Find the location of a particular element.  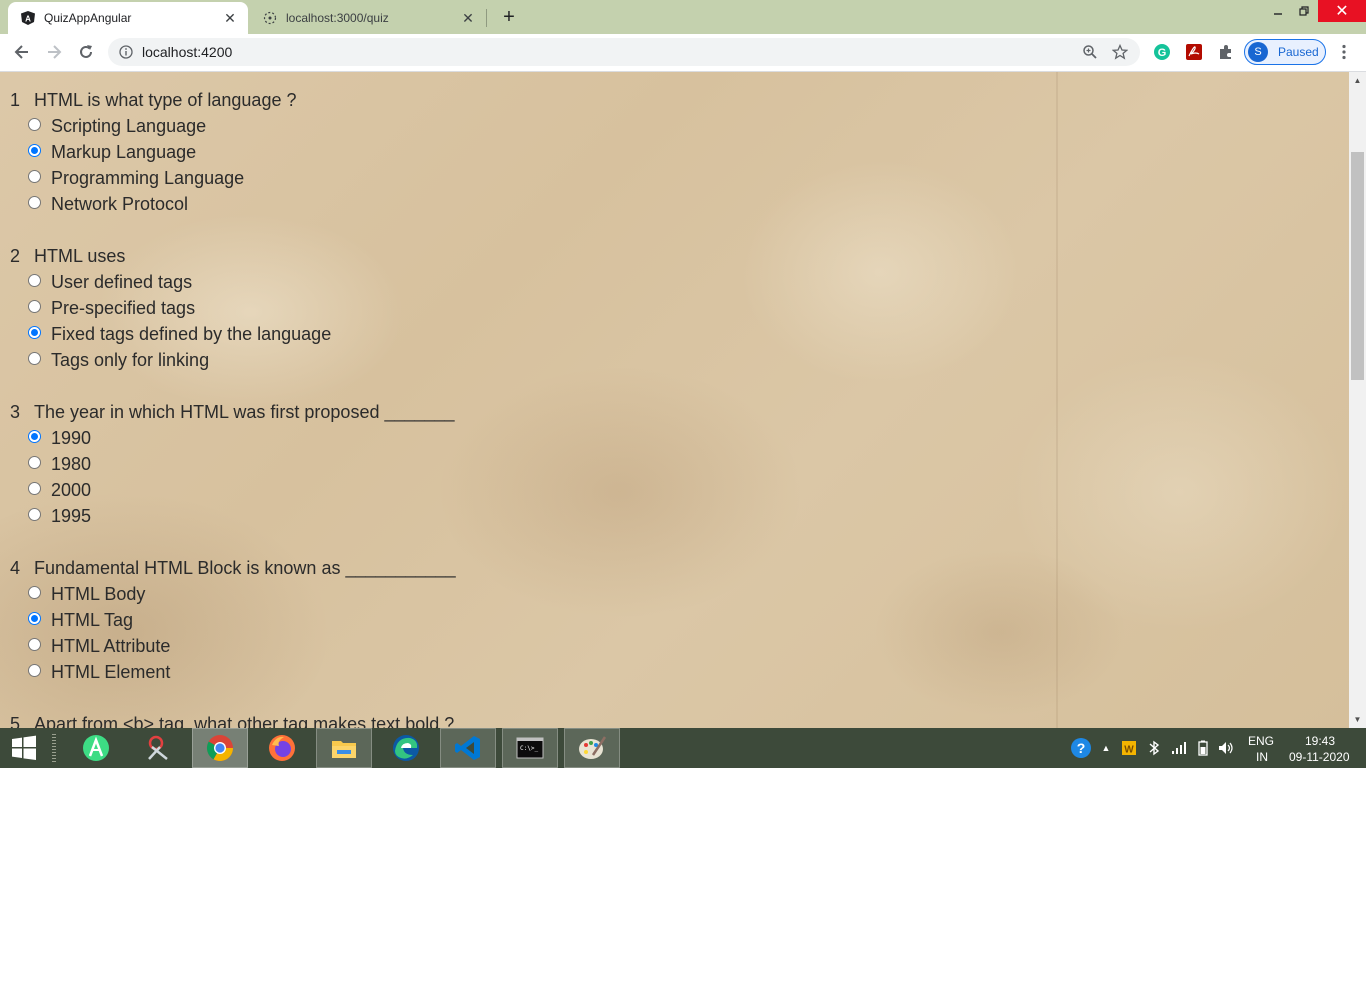

browser-menu-icon is located at coordinates (1344, 52).